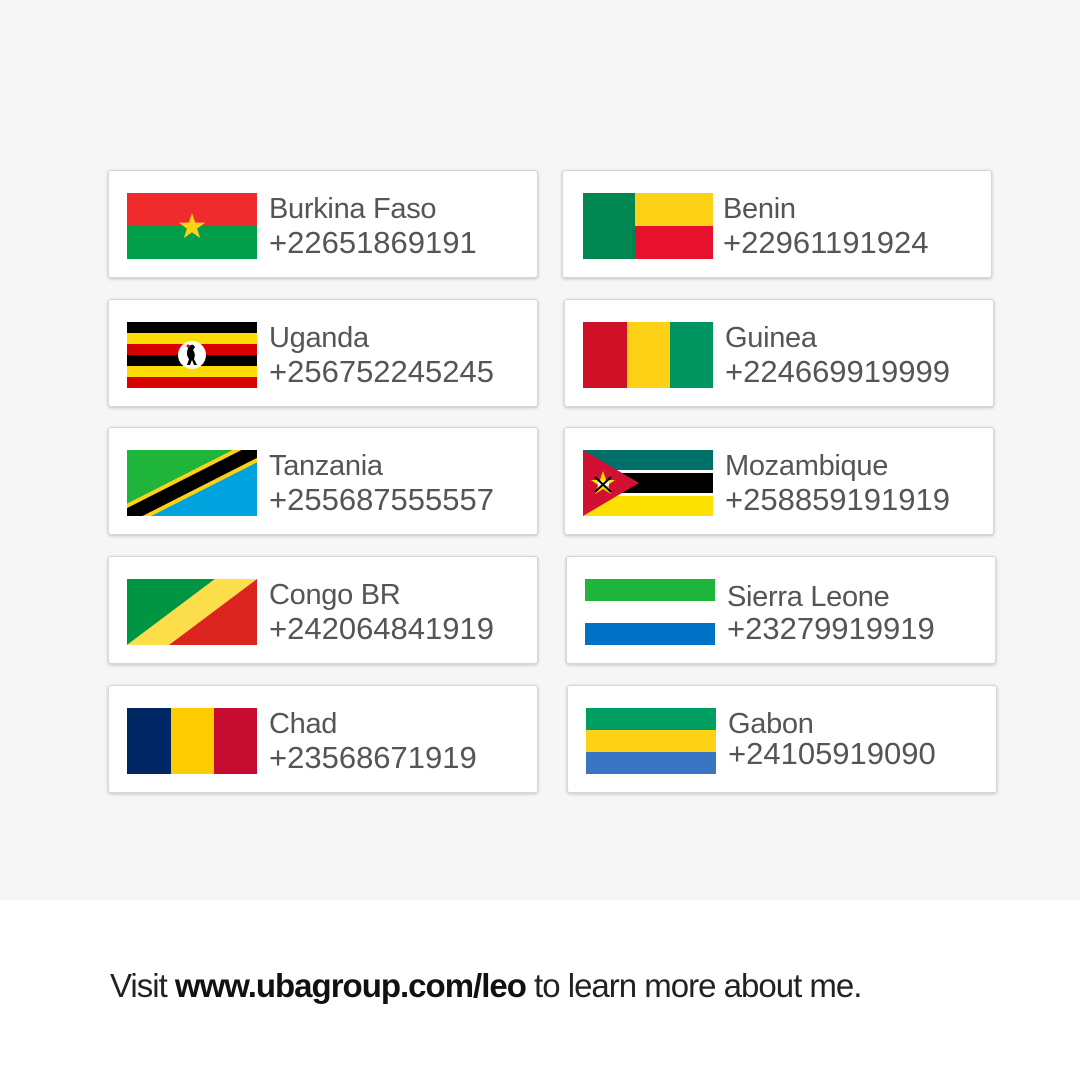 The width and height of the screenshot is (1080, 1080). I want to click on country-name: Burkina Faso, so click(353, 209).